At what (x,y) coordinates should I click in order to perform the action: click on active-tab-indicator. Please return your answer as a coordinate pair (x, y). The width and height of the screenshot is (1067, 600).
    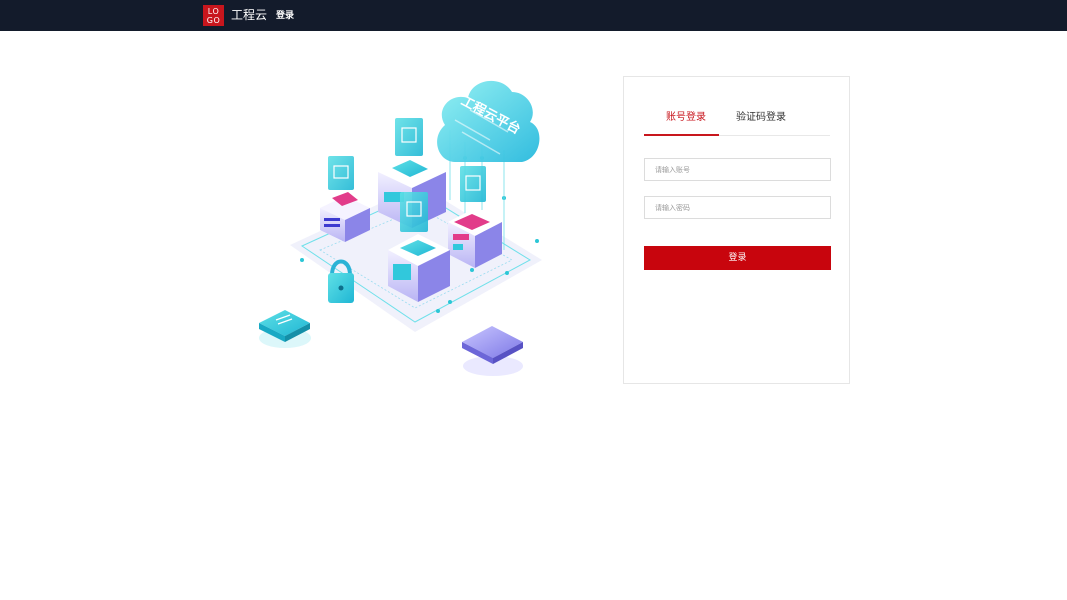
    Looking at the image, I should click on (681, 135).